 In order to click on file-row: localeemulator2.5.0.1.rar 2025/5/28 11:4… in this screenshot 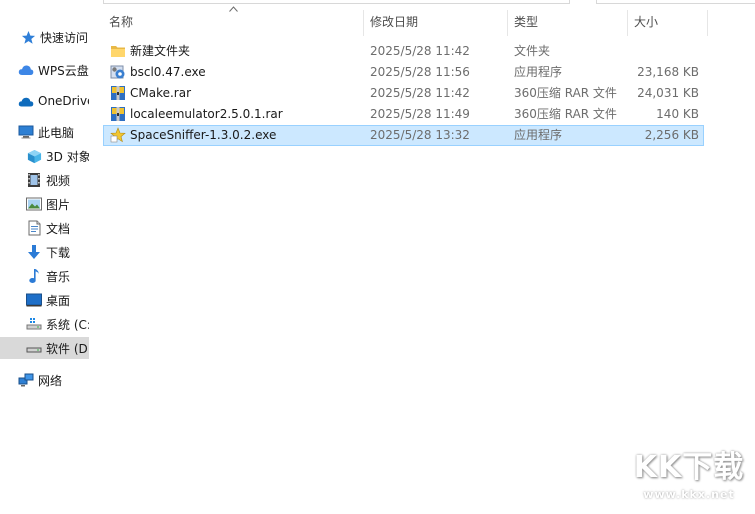, I will do `click(403, 114)`.